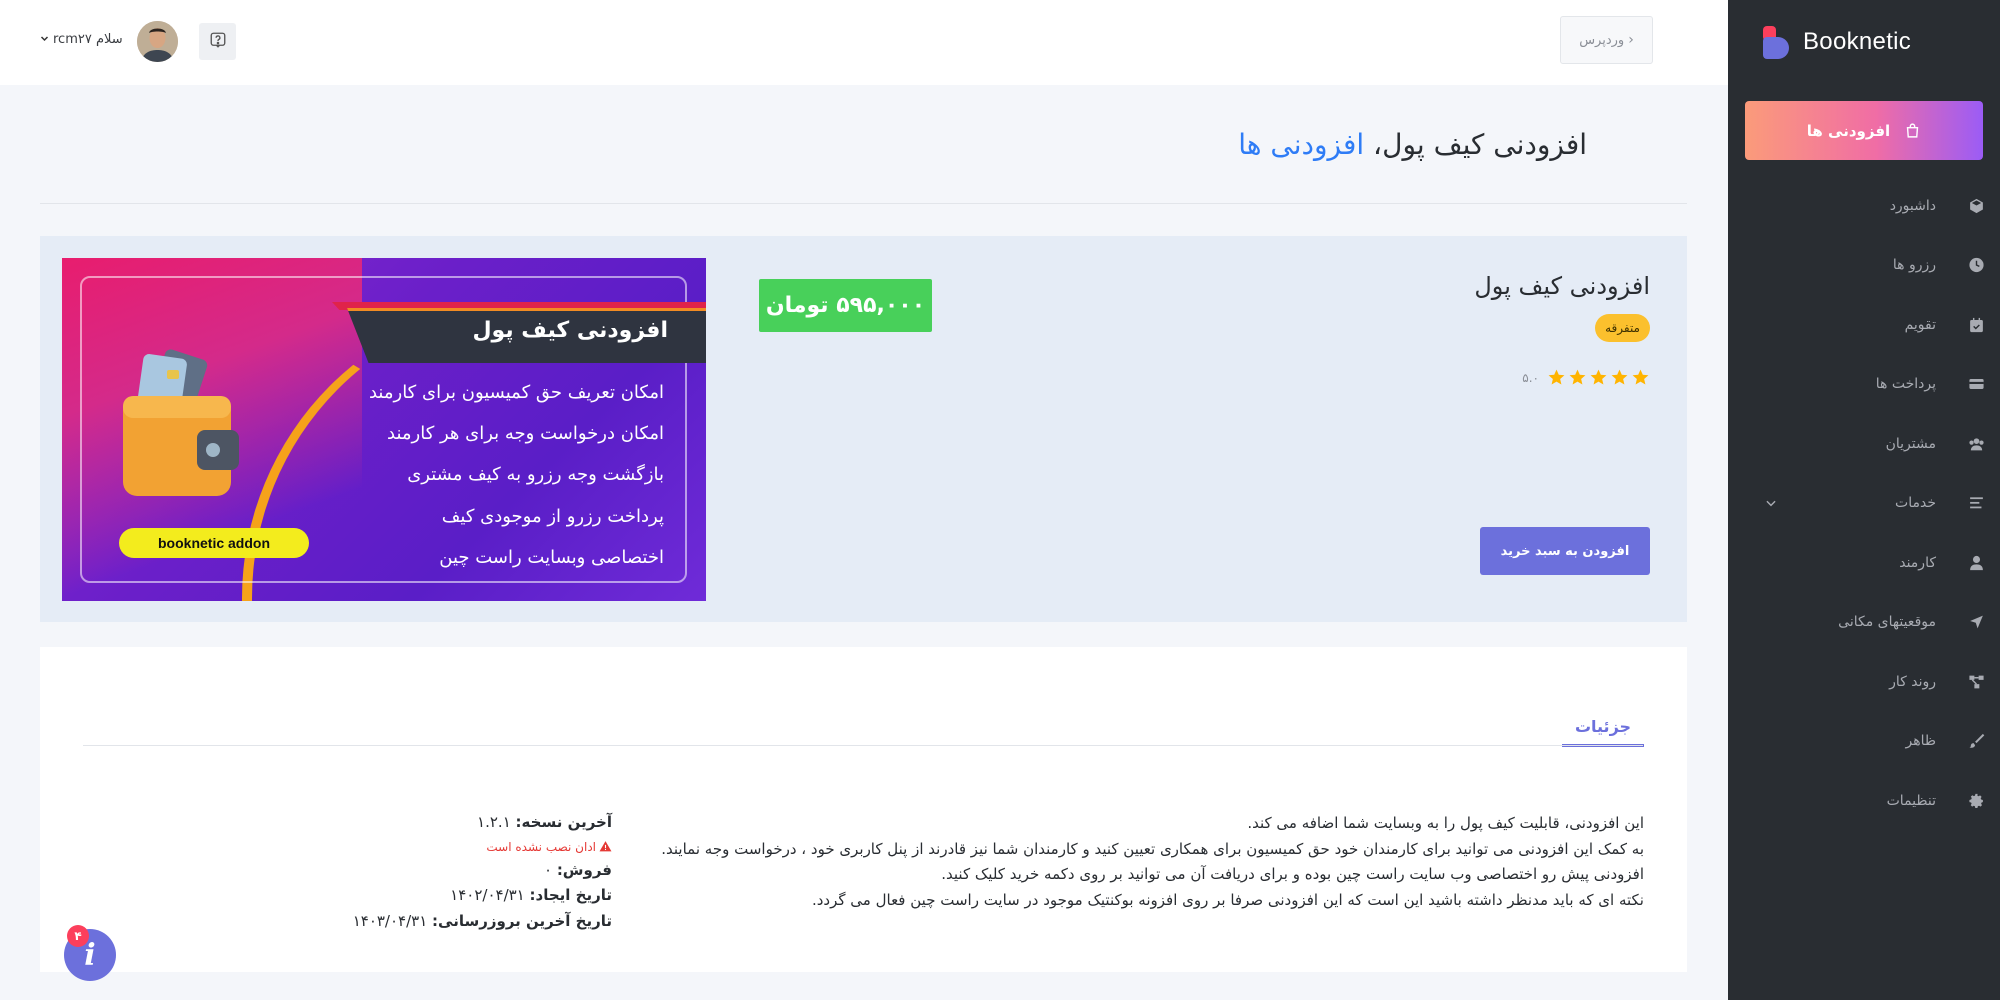  Describe the element at coordinates (544, 822) in the screenshot. I see `meta-version: آخرین نسخه: ۱.۲.۱` at that location.